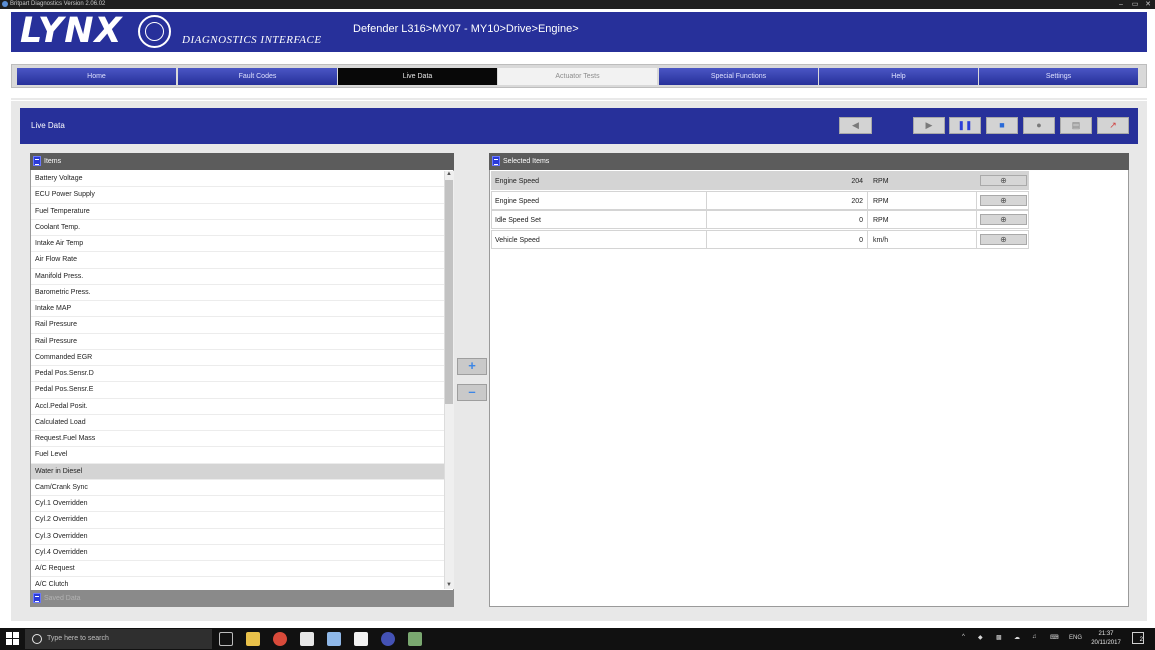  I want to click on volume-icon: ♫, so click(1034, 637).